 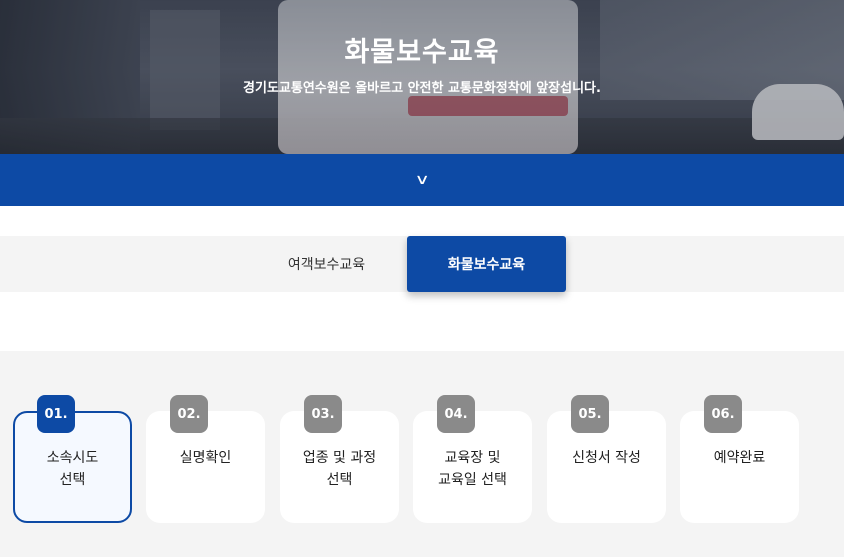 I want to click on tab-passenger-education: 여객보수교육, so click(x=326, y=264).